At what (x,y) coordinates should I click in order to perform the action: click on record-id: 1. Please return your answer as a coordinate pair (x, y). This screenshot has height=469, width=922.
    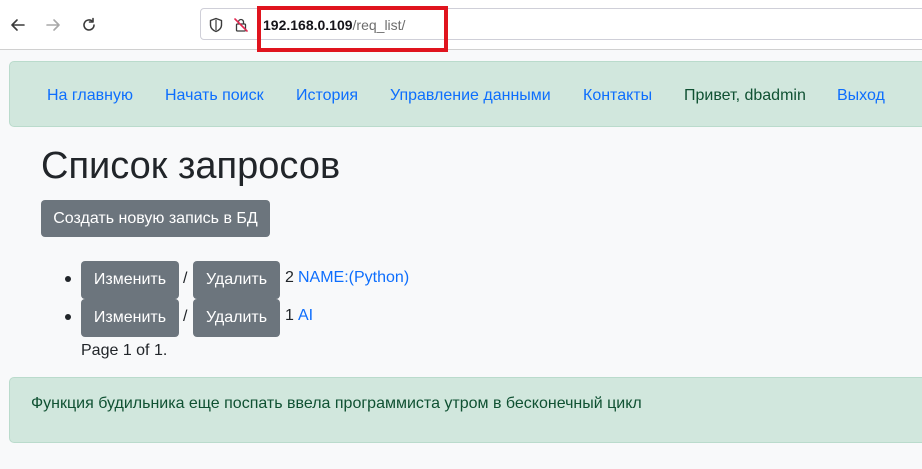
    Looking at the image, I should click on (289, 315).